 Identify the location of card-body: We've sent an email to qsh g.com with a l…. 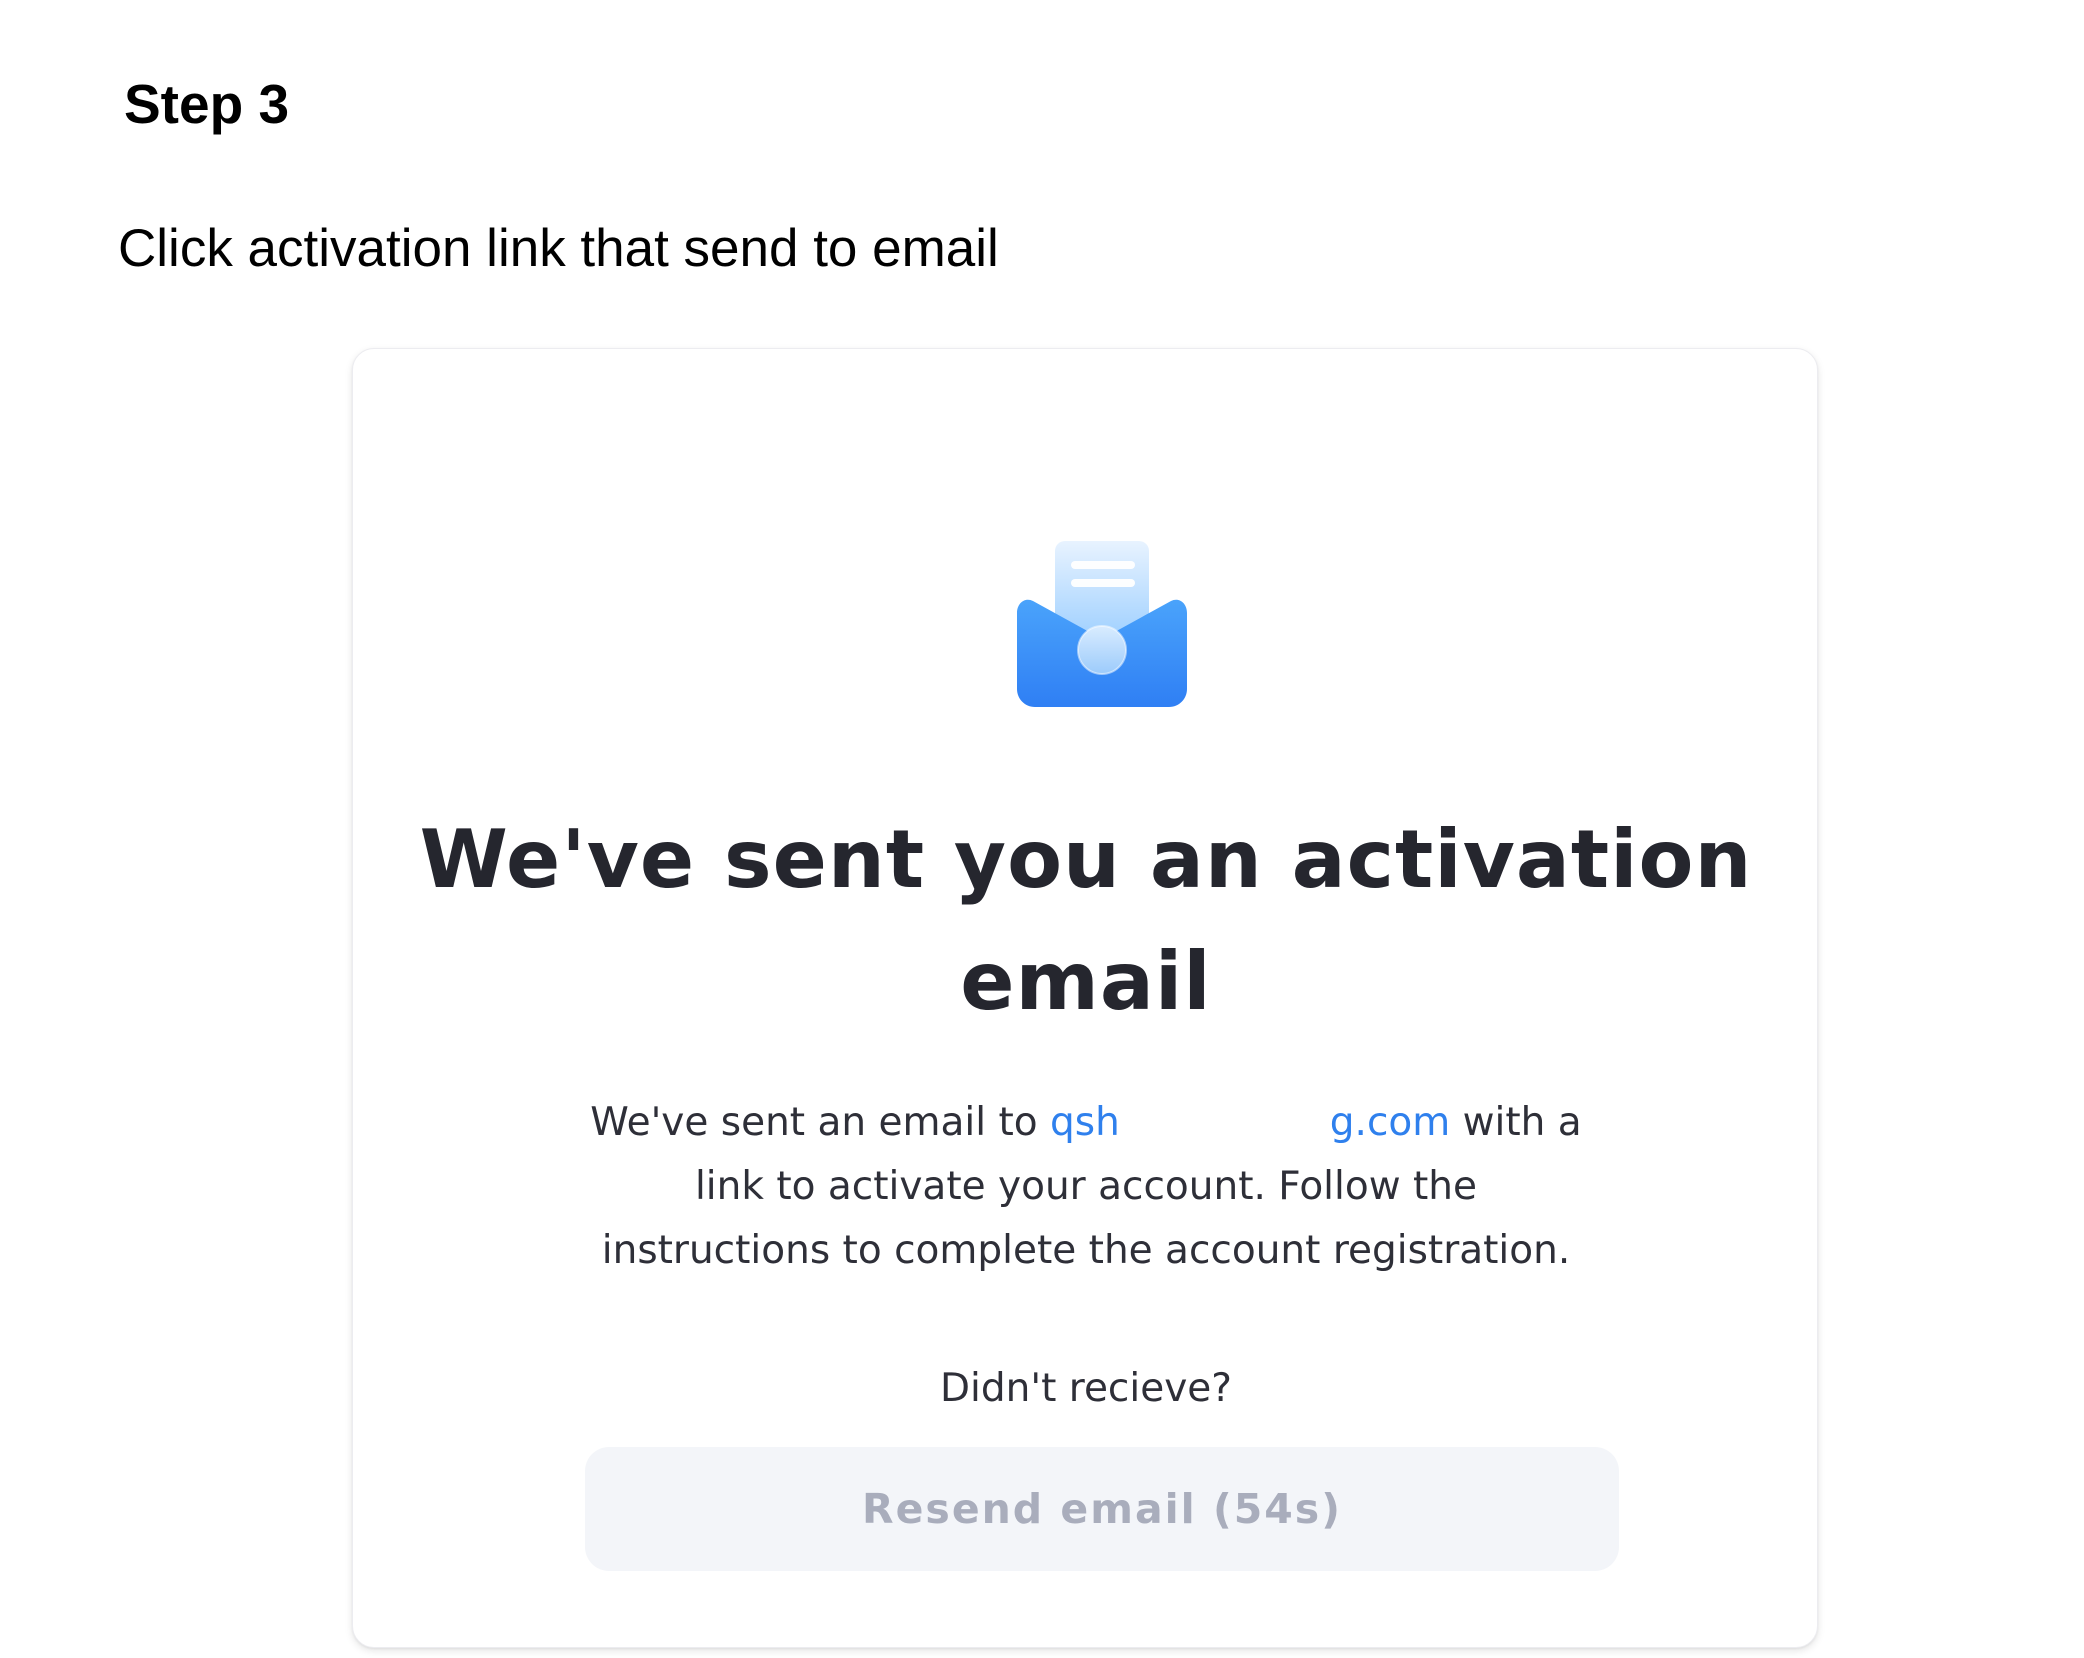
(1086, 1187).